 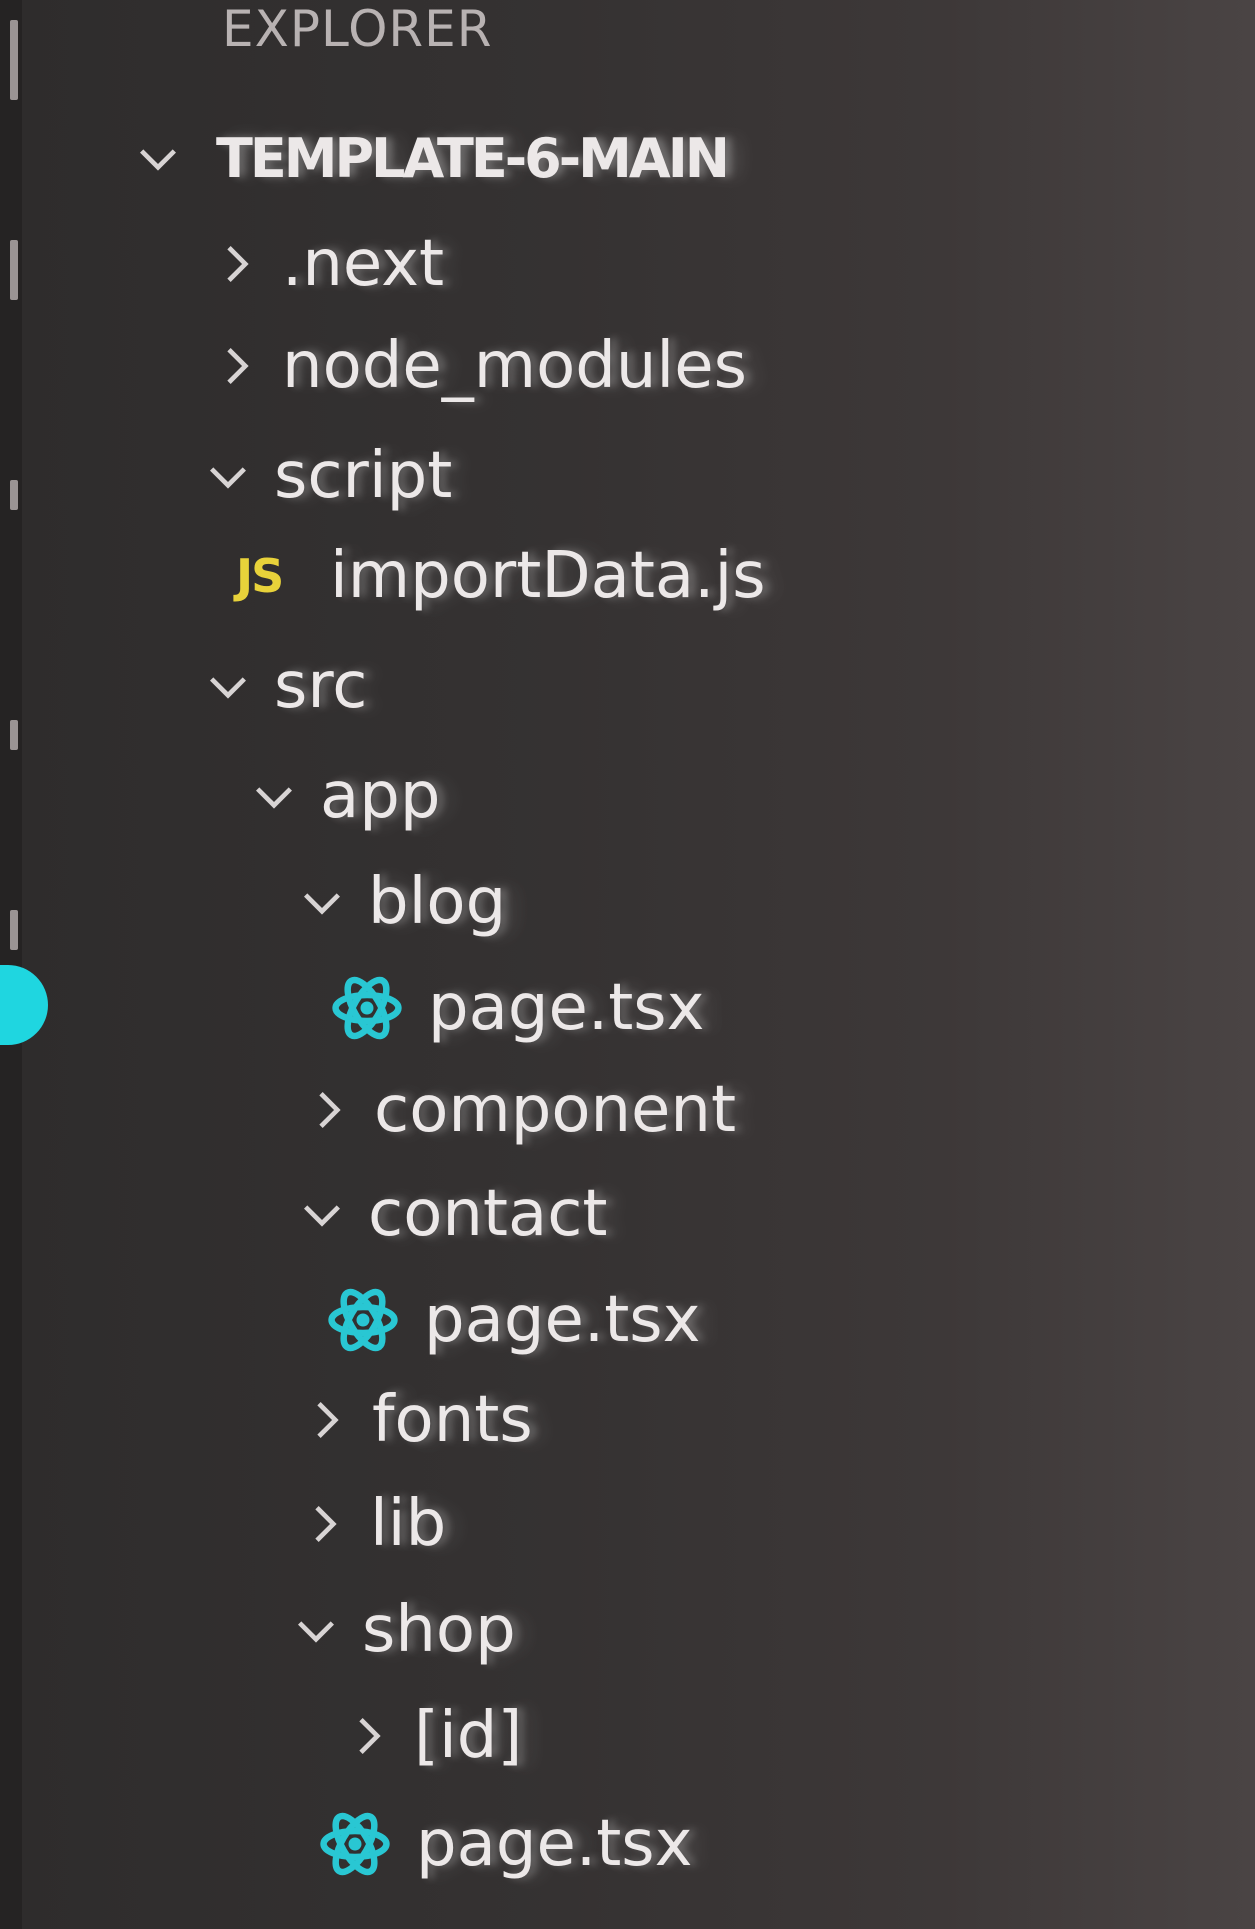 I want to click on tree-item-script: script, so click(x=326, y=476).